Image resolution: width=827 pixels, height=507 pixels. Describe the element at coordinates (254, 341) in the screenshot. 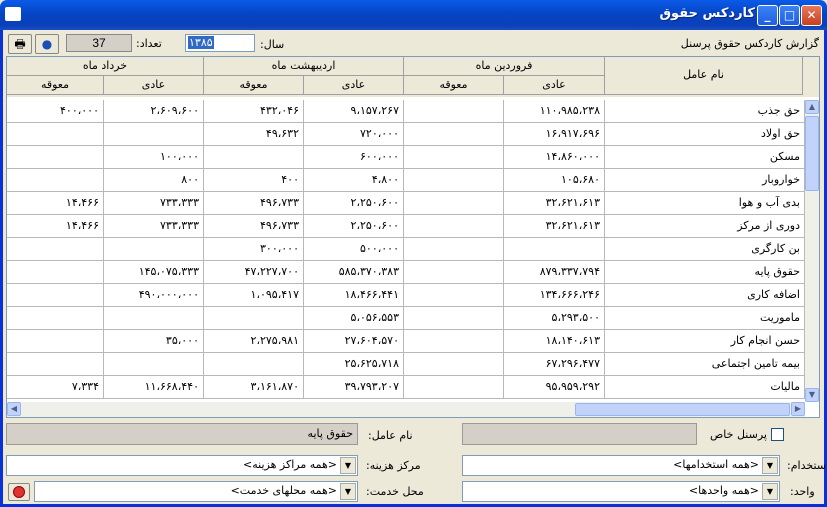

I see `amount-cell: ۲،۲۷۵،۹۸۱` at that location.